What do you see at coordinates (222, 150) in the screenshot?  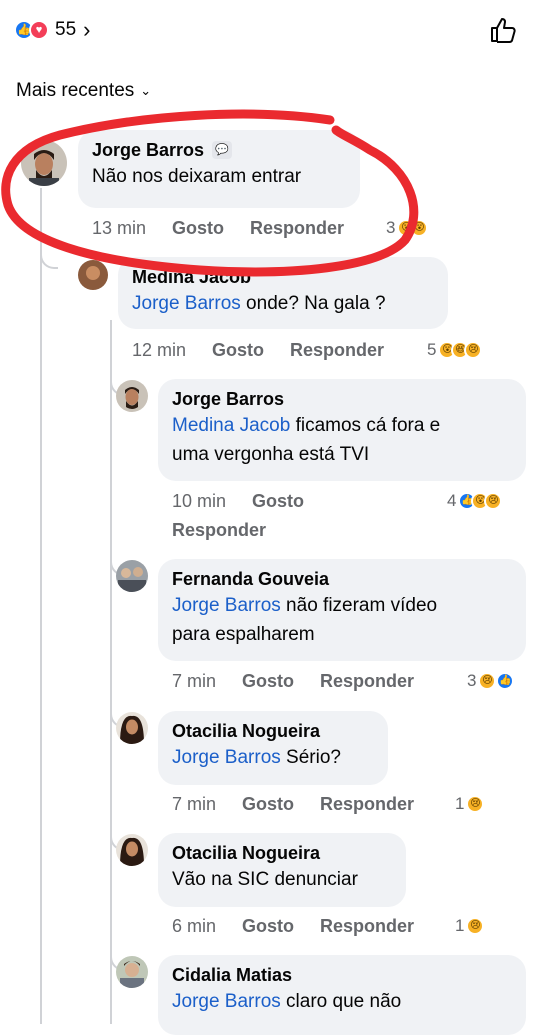 I see `messenger-badge-icon: 💬` at bounding box center [222, 150].